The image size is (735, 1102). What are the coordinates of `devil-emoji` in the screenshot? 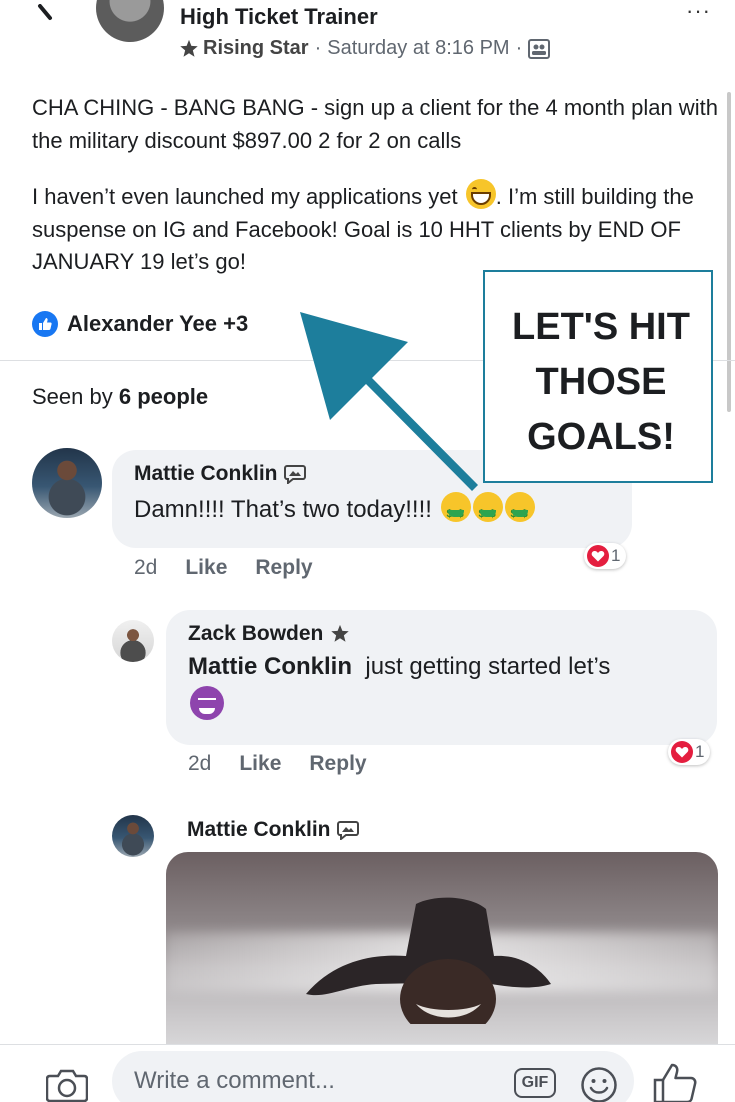 It's located at (207, 703).